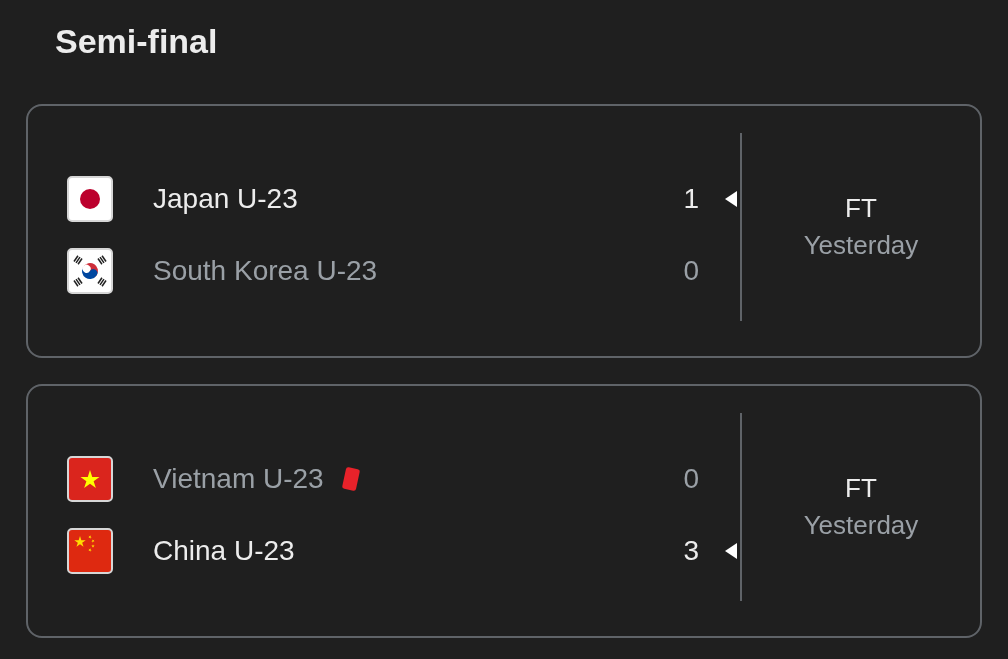 This screenshot has height=659, width=1008. I want to click on section-title: Semi-final, so click(136, 41).